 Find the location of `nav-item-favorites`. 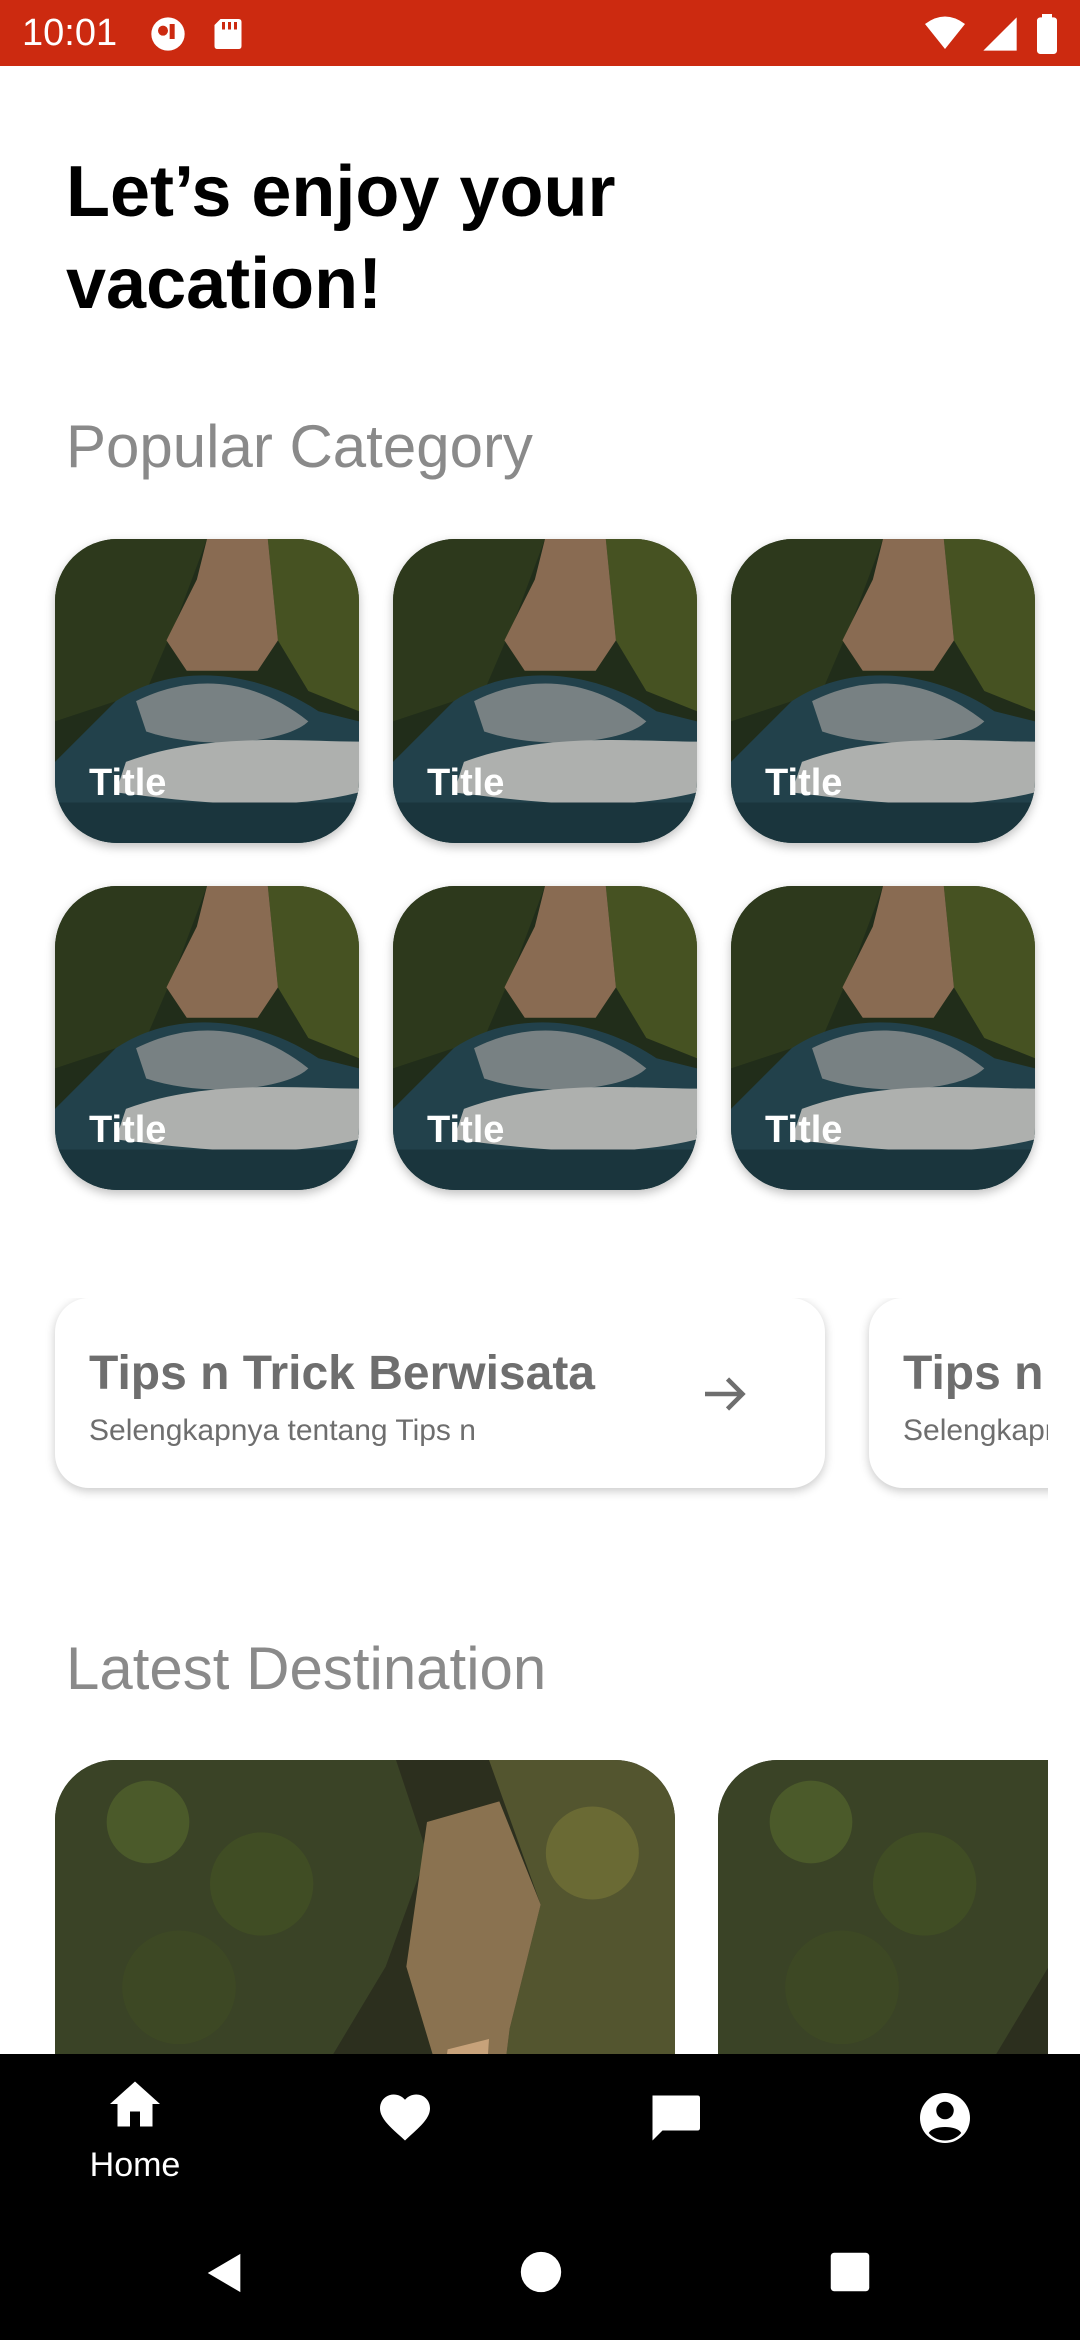

nav-item-favorites is located at coordinates (405, 2129).